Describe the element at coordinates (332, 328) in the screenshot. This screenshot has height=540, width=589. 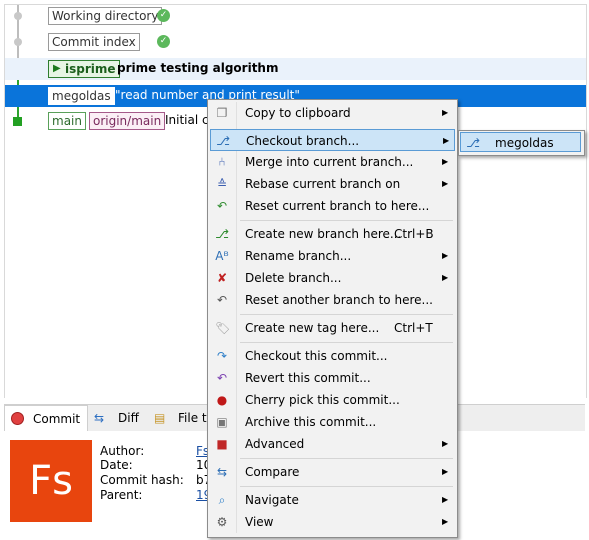
I see `menu-item-create-tag: 🏷 Create new tag here... Ctrl+T` at that location.